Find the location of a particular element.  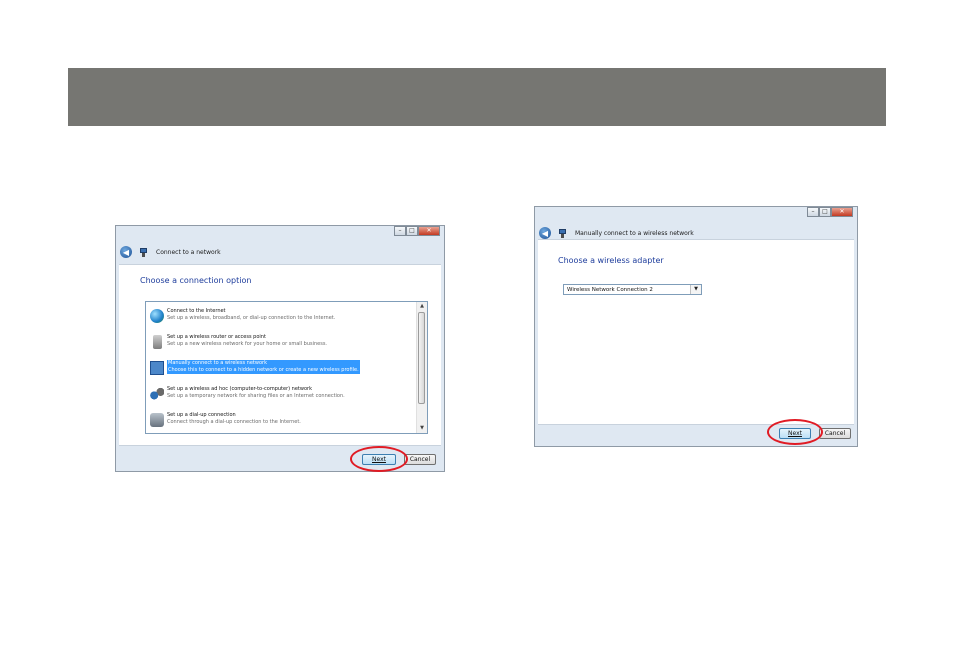

scroll-thumb is located at coordinates (421, 358).